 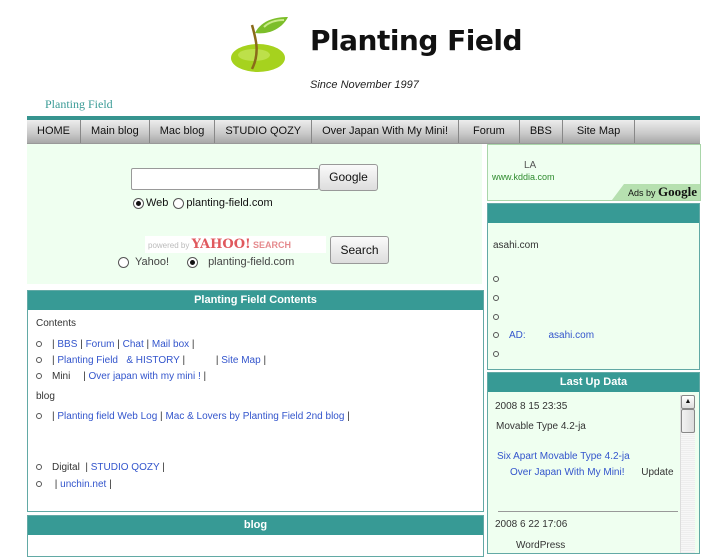 What do you see at coordinates (687, 474) in the screenshot?
I see `update-scrollbar: ▲` at bounding box center [687, 474].